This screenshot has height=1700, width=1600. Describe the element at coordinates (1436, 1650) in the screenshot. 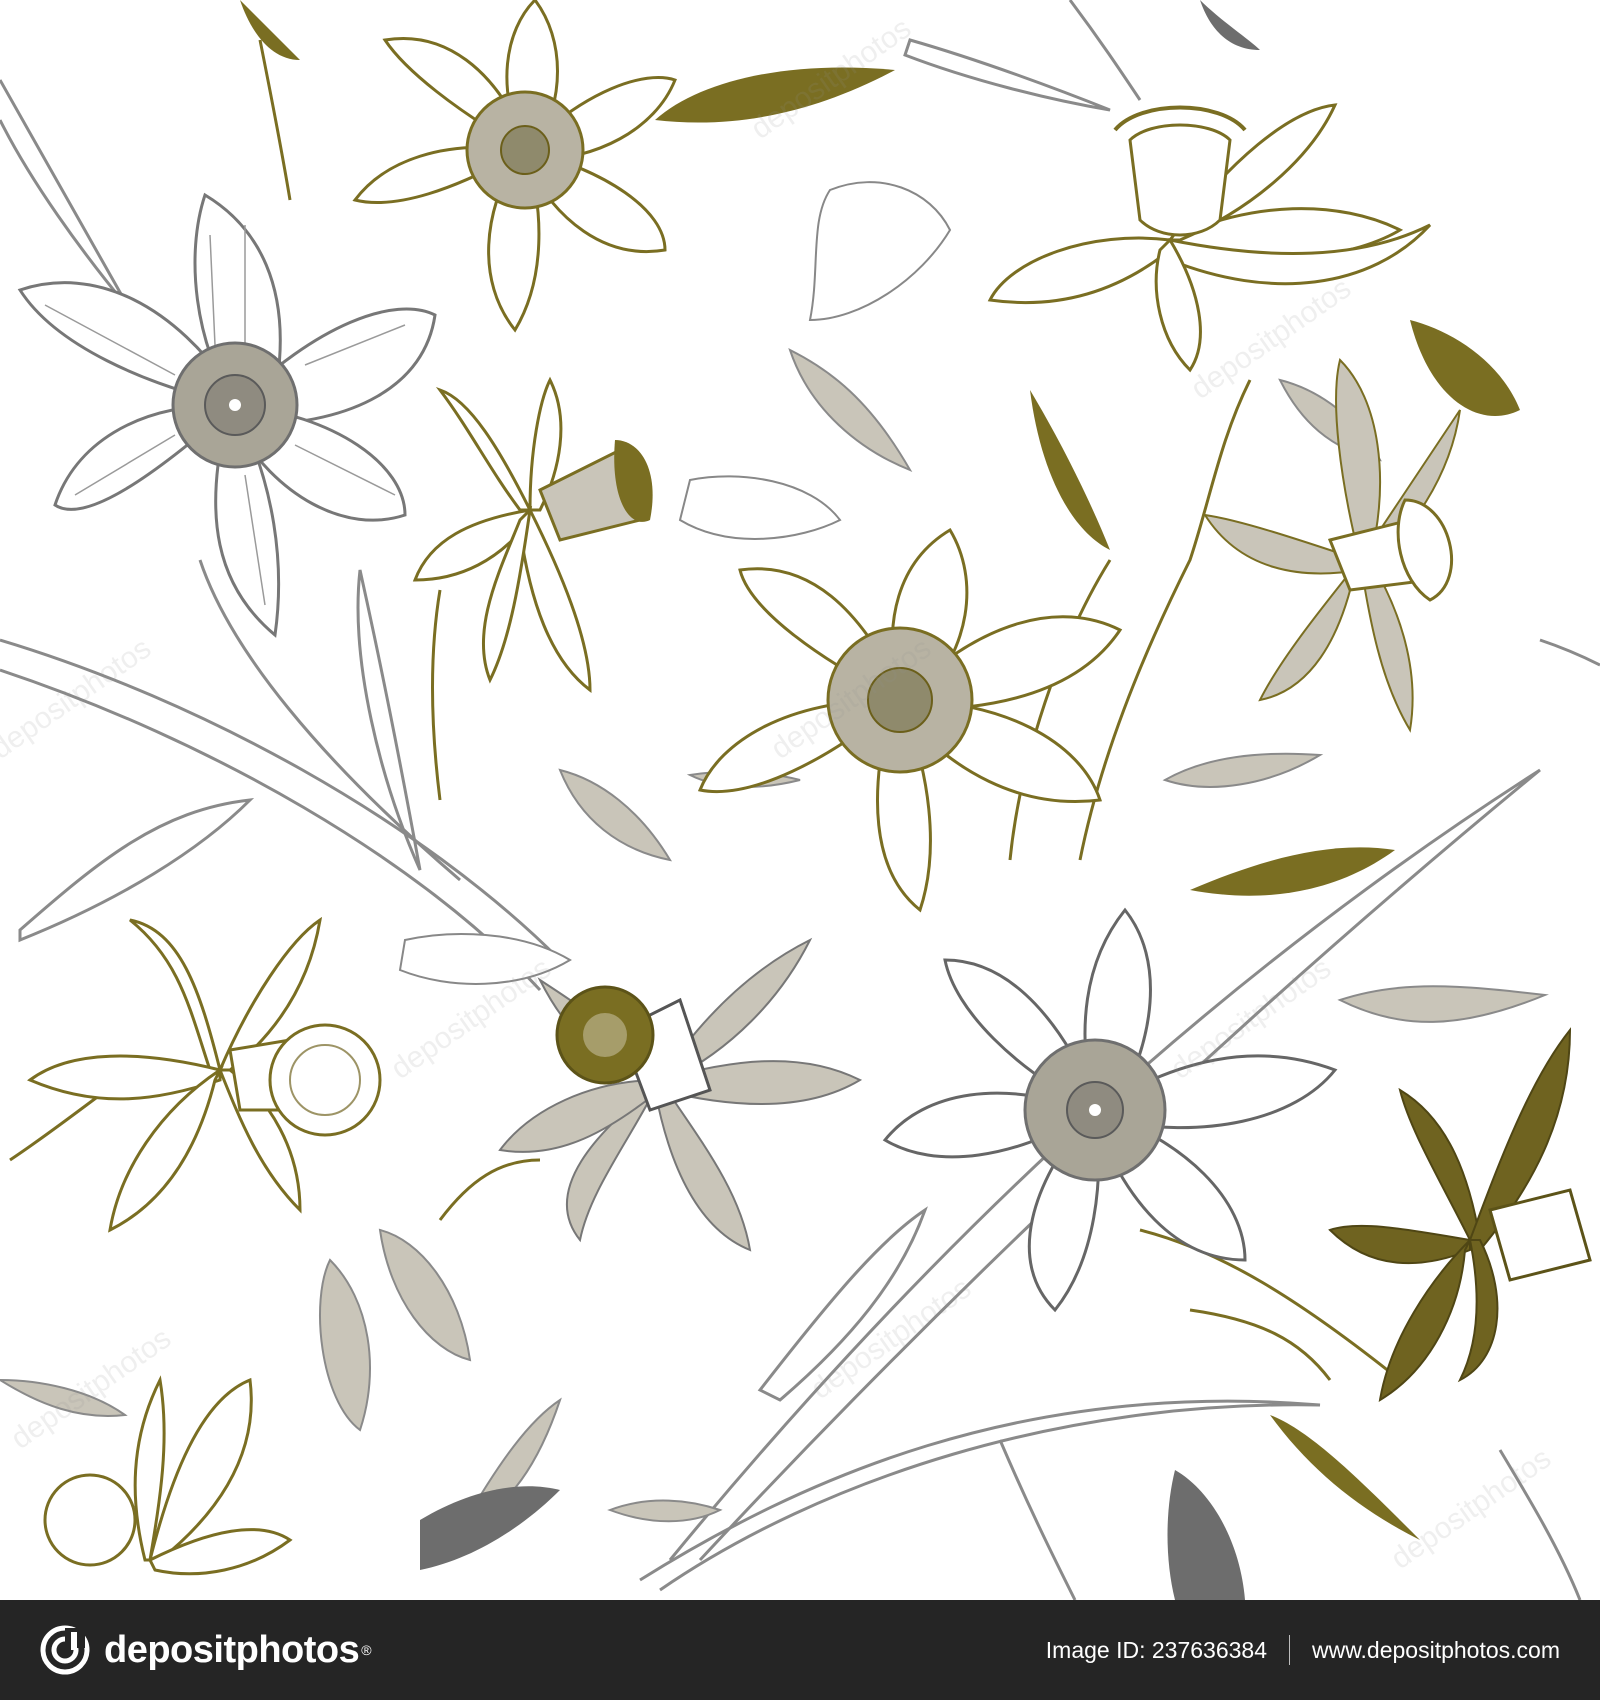

I see `site-url: www.depositphotos.com` at that location.